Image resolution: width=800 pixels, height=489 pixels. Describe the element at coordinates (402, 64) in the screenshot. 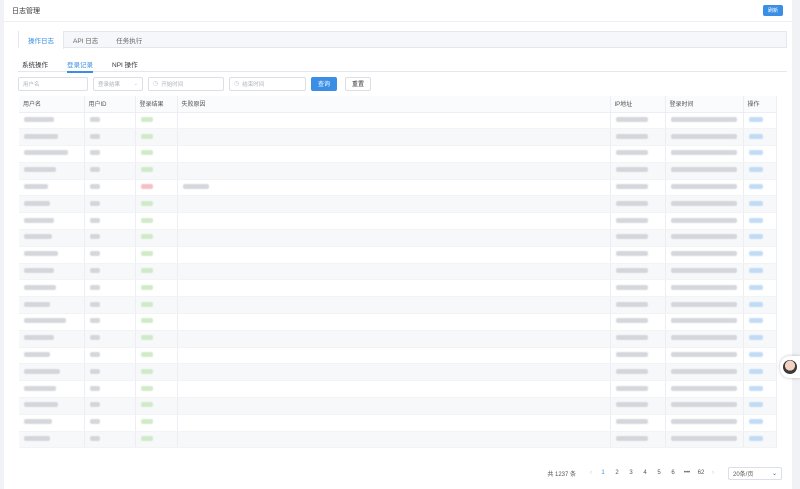

I see `sub-tabs: 系统操作 登录记录 NPI 操作` at that location.